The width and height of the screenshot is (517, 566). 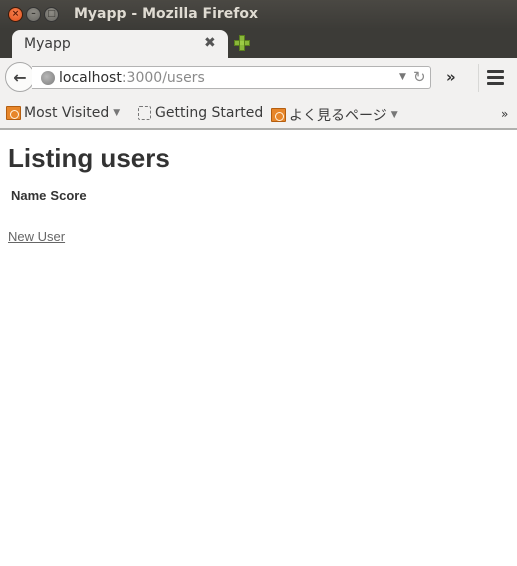 I want to click on window-close-button: ×, so click(x=15, y=14).